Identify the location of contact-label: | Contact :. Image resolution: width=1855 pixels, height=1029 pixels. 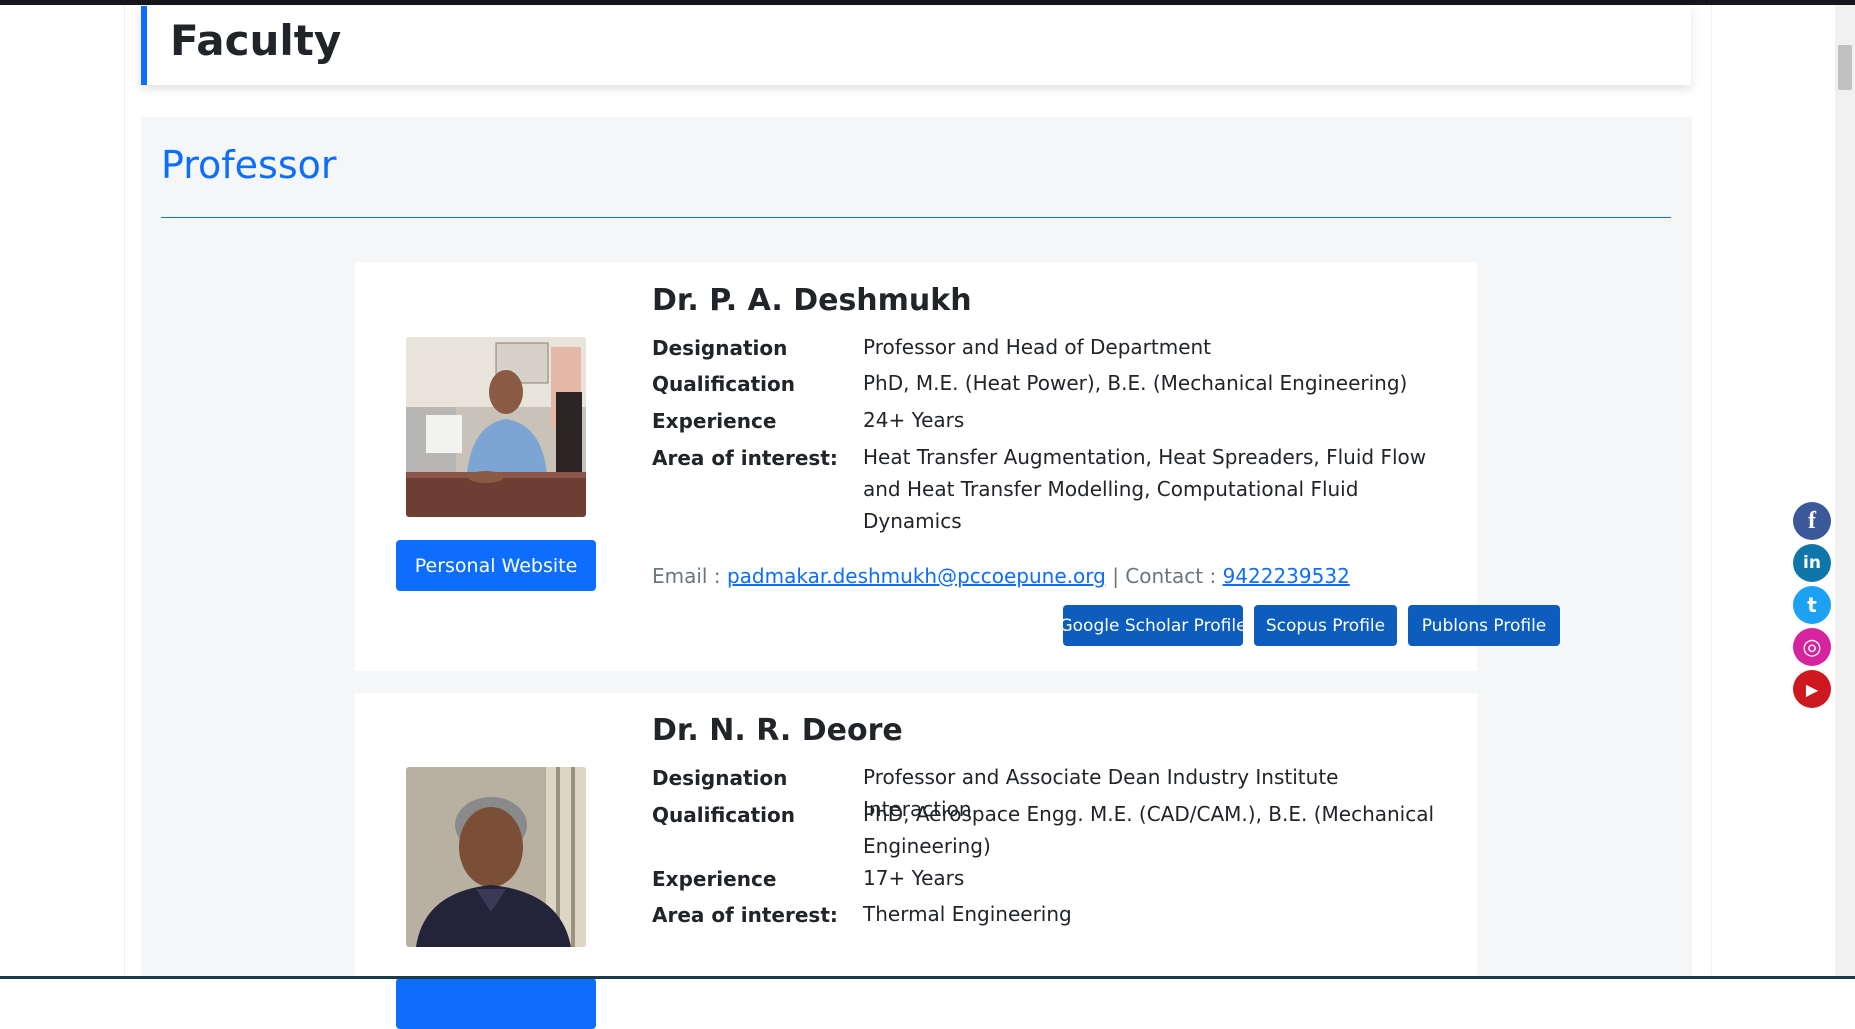
(1164, 576).